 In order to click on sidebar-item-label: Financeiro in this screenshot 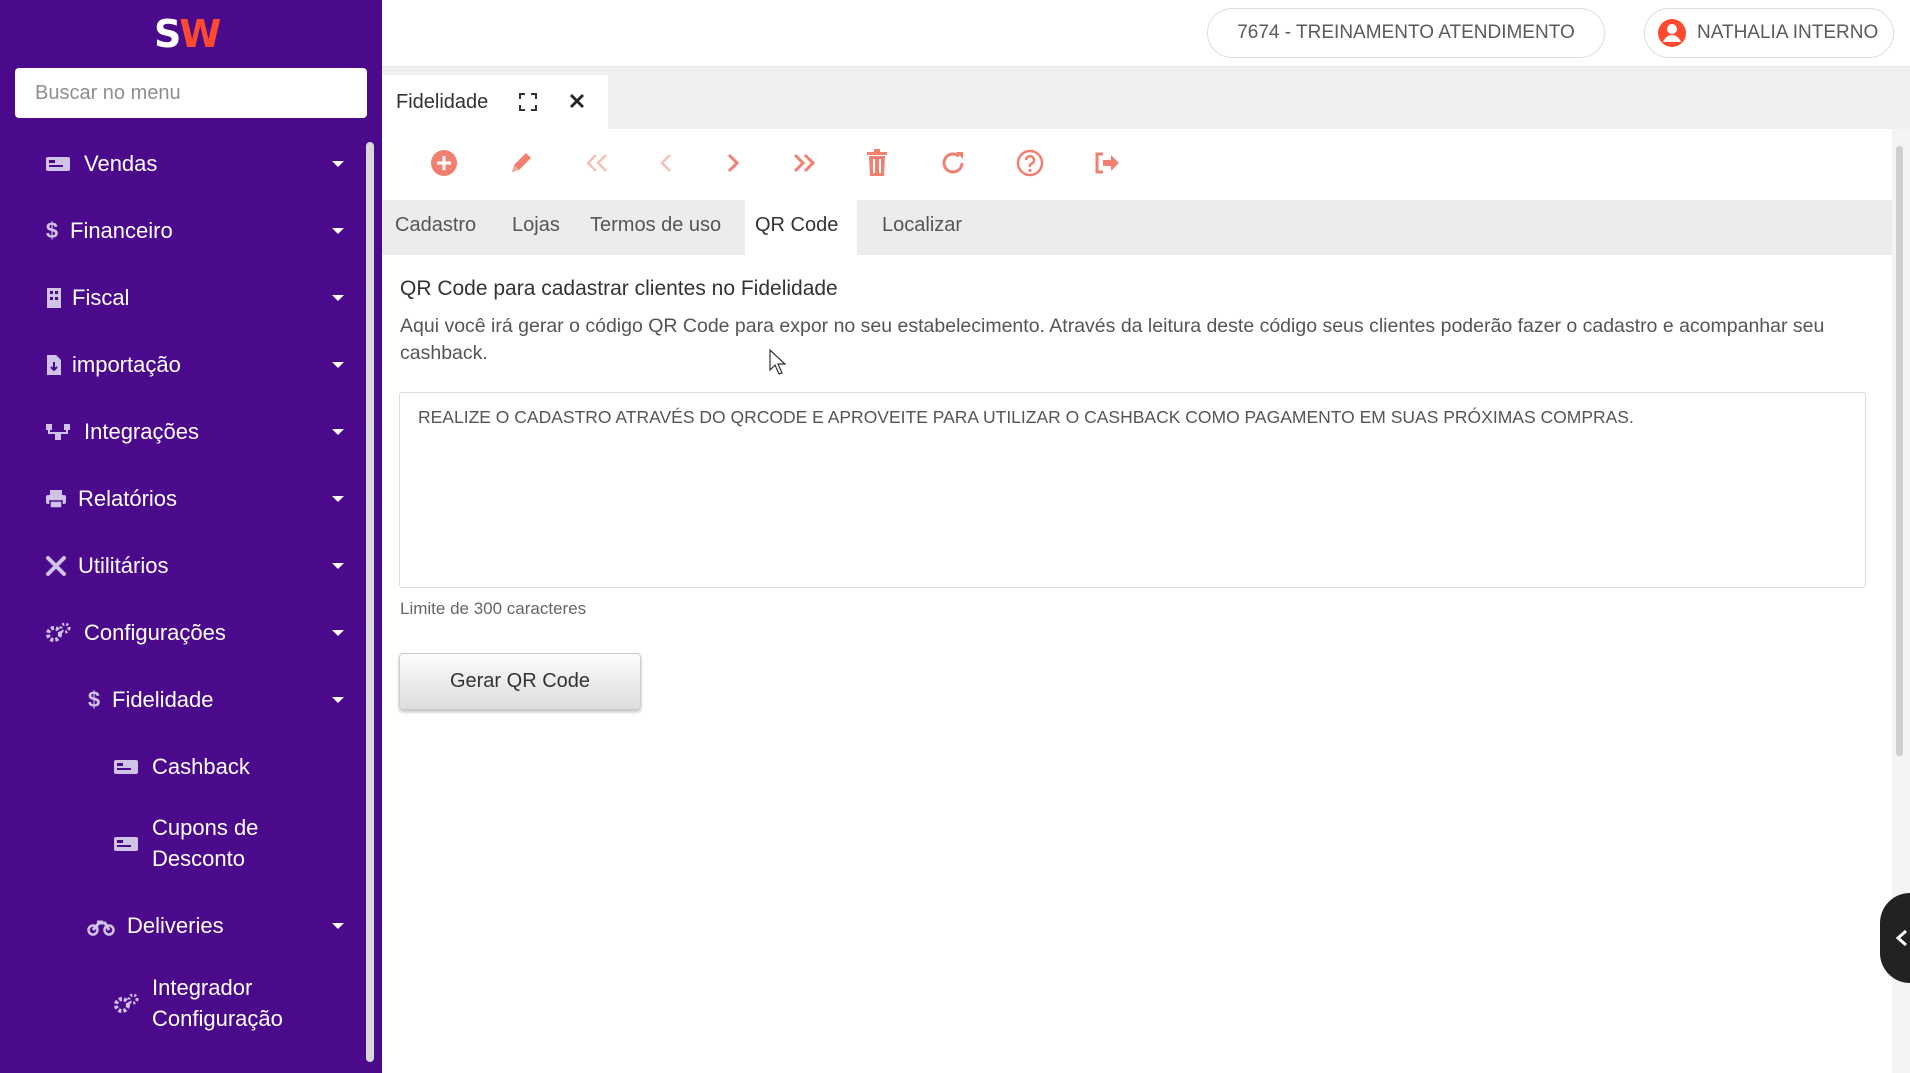, I will do `click(121, 230)`.